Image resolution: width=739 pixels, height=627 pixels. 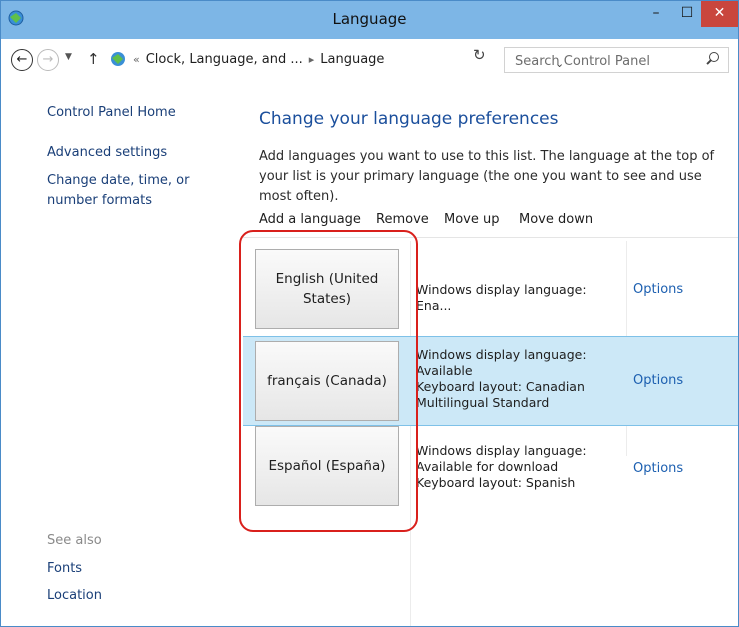 What do you see at coordinates (487, 466) in the screenshot?
I see `language-info-line: Available for download` at bounding box center [487, 466].